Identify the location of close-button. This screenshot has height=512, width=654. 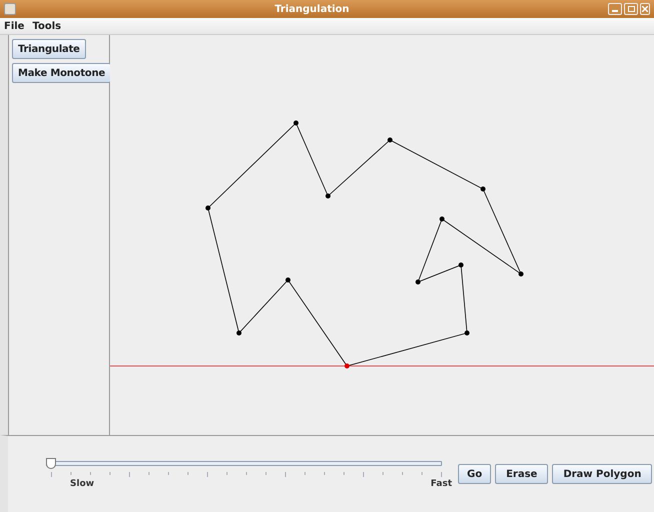
(645, 9).